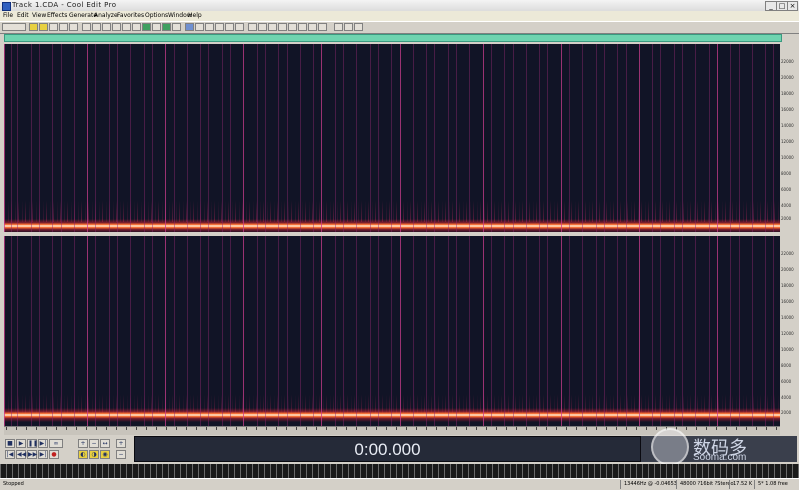 Image resolution: width=799 pixels, height=490 pixels. What do you see at coordinates (54, 454) in the screenshot?
I see `record-button: ●` at bounding box center [54, 454].